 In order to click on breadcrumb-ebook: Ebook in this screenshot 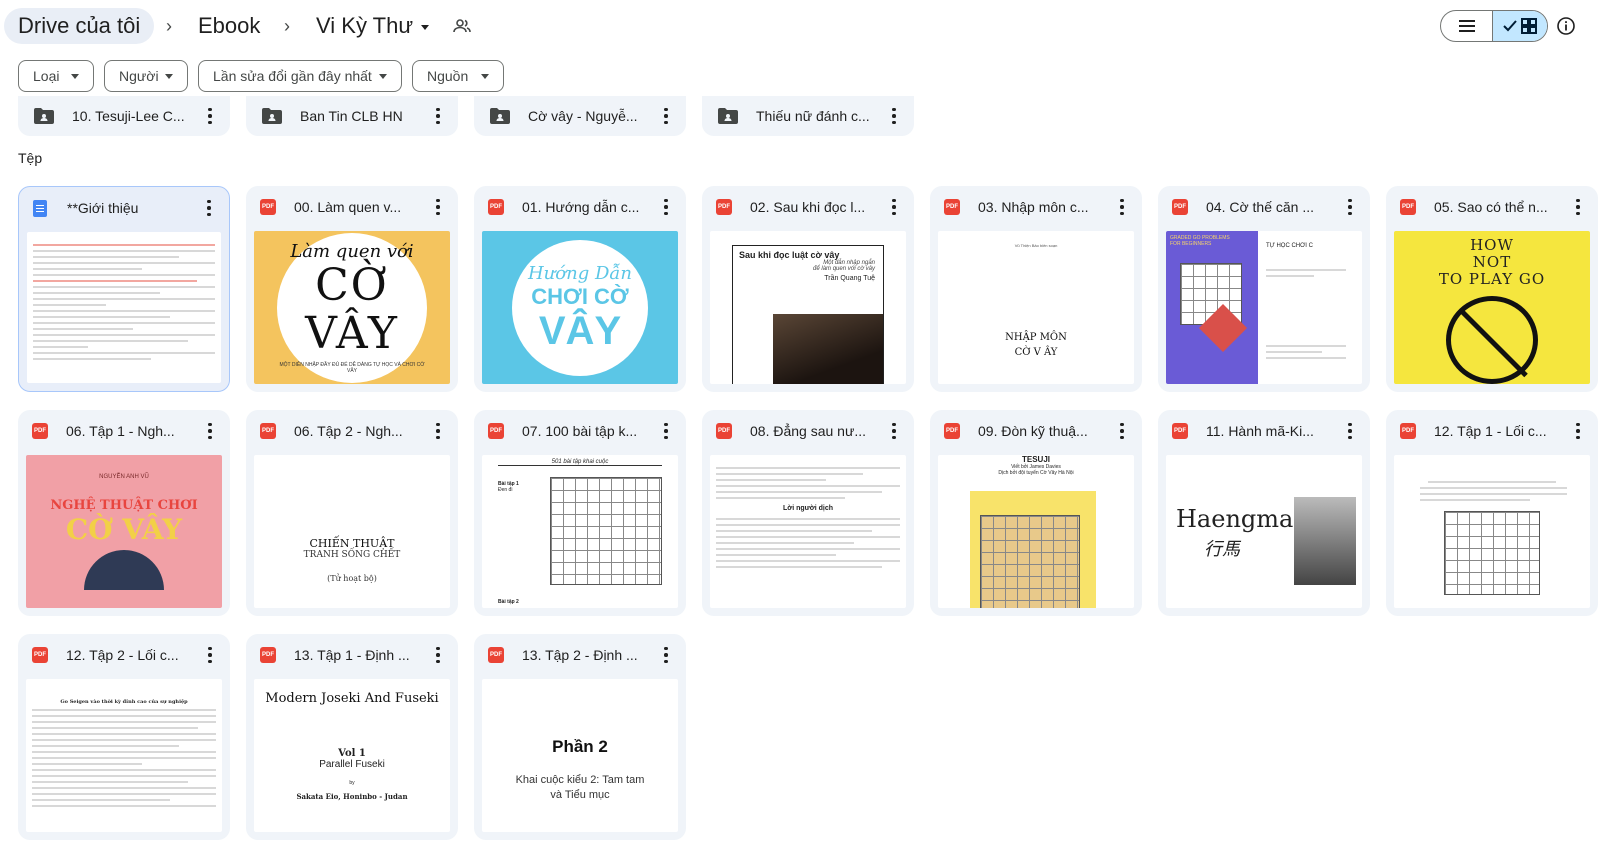, I will do `click(229, 26)`.